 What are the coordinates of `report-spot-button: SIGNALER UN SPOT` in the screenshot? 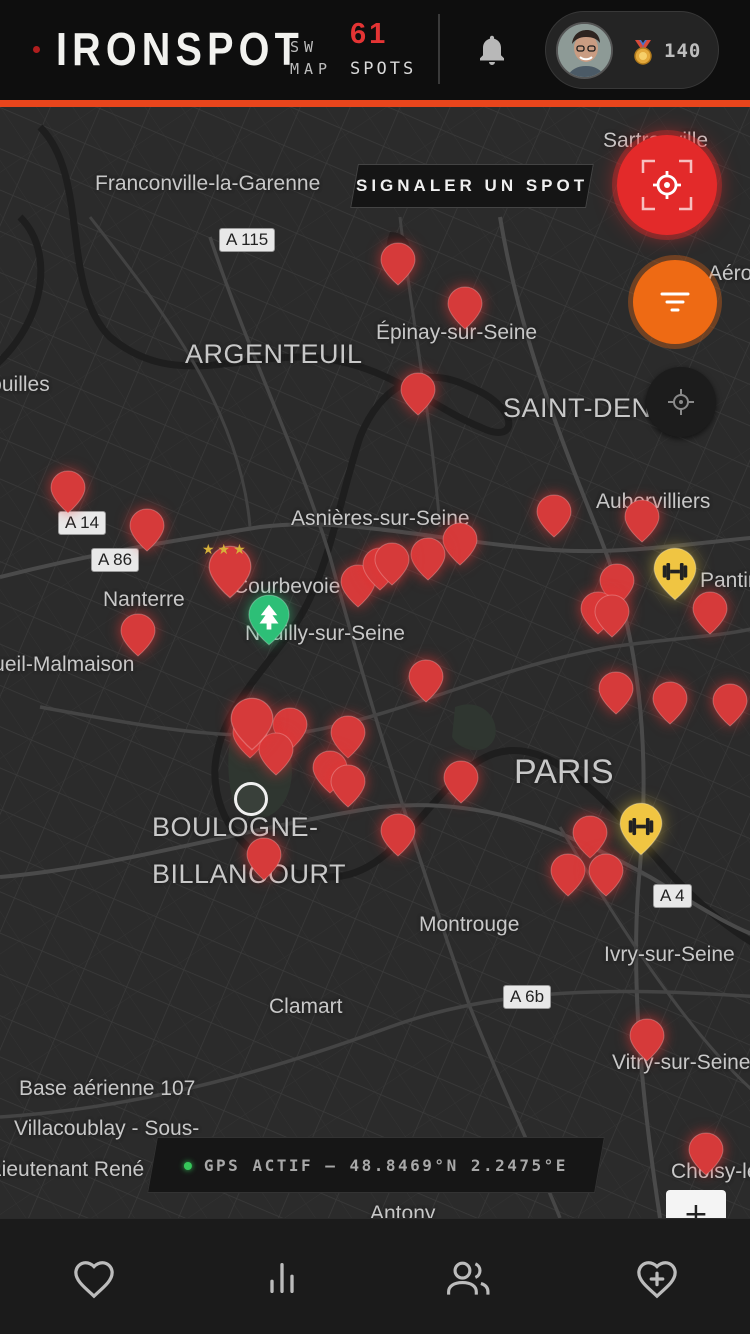 It's located at (472, 186).